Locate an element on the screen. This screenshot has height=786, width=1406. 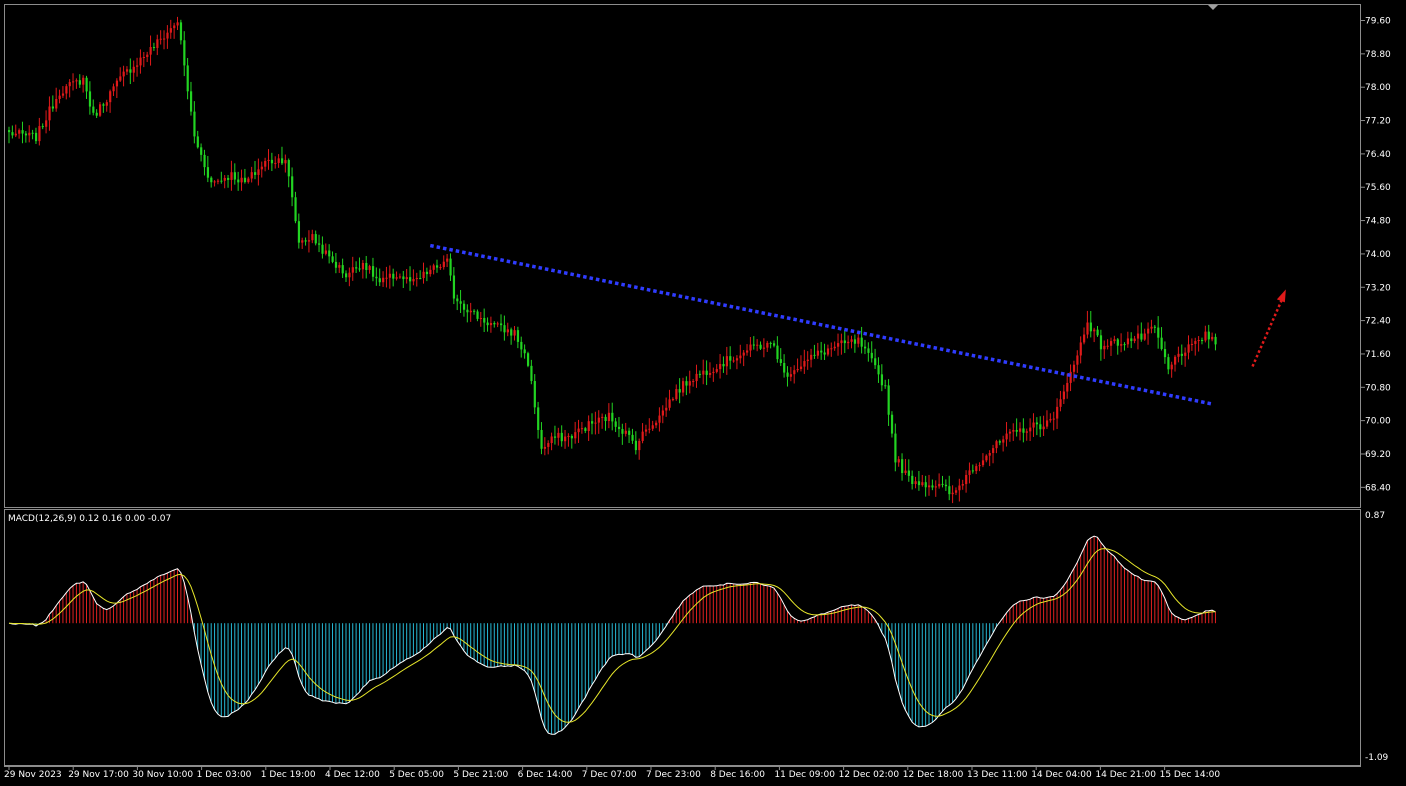
time-tick-label: 5 Dec 05:00 is located at coordinates (416, 775).